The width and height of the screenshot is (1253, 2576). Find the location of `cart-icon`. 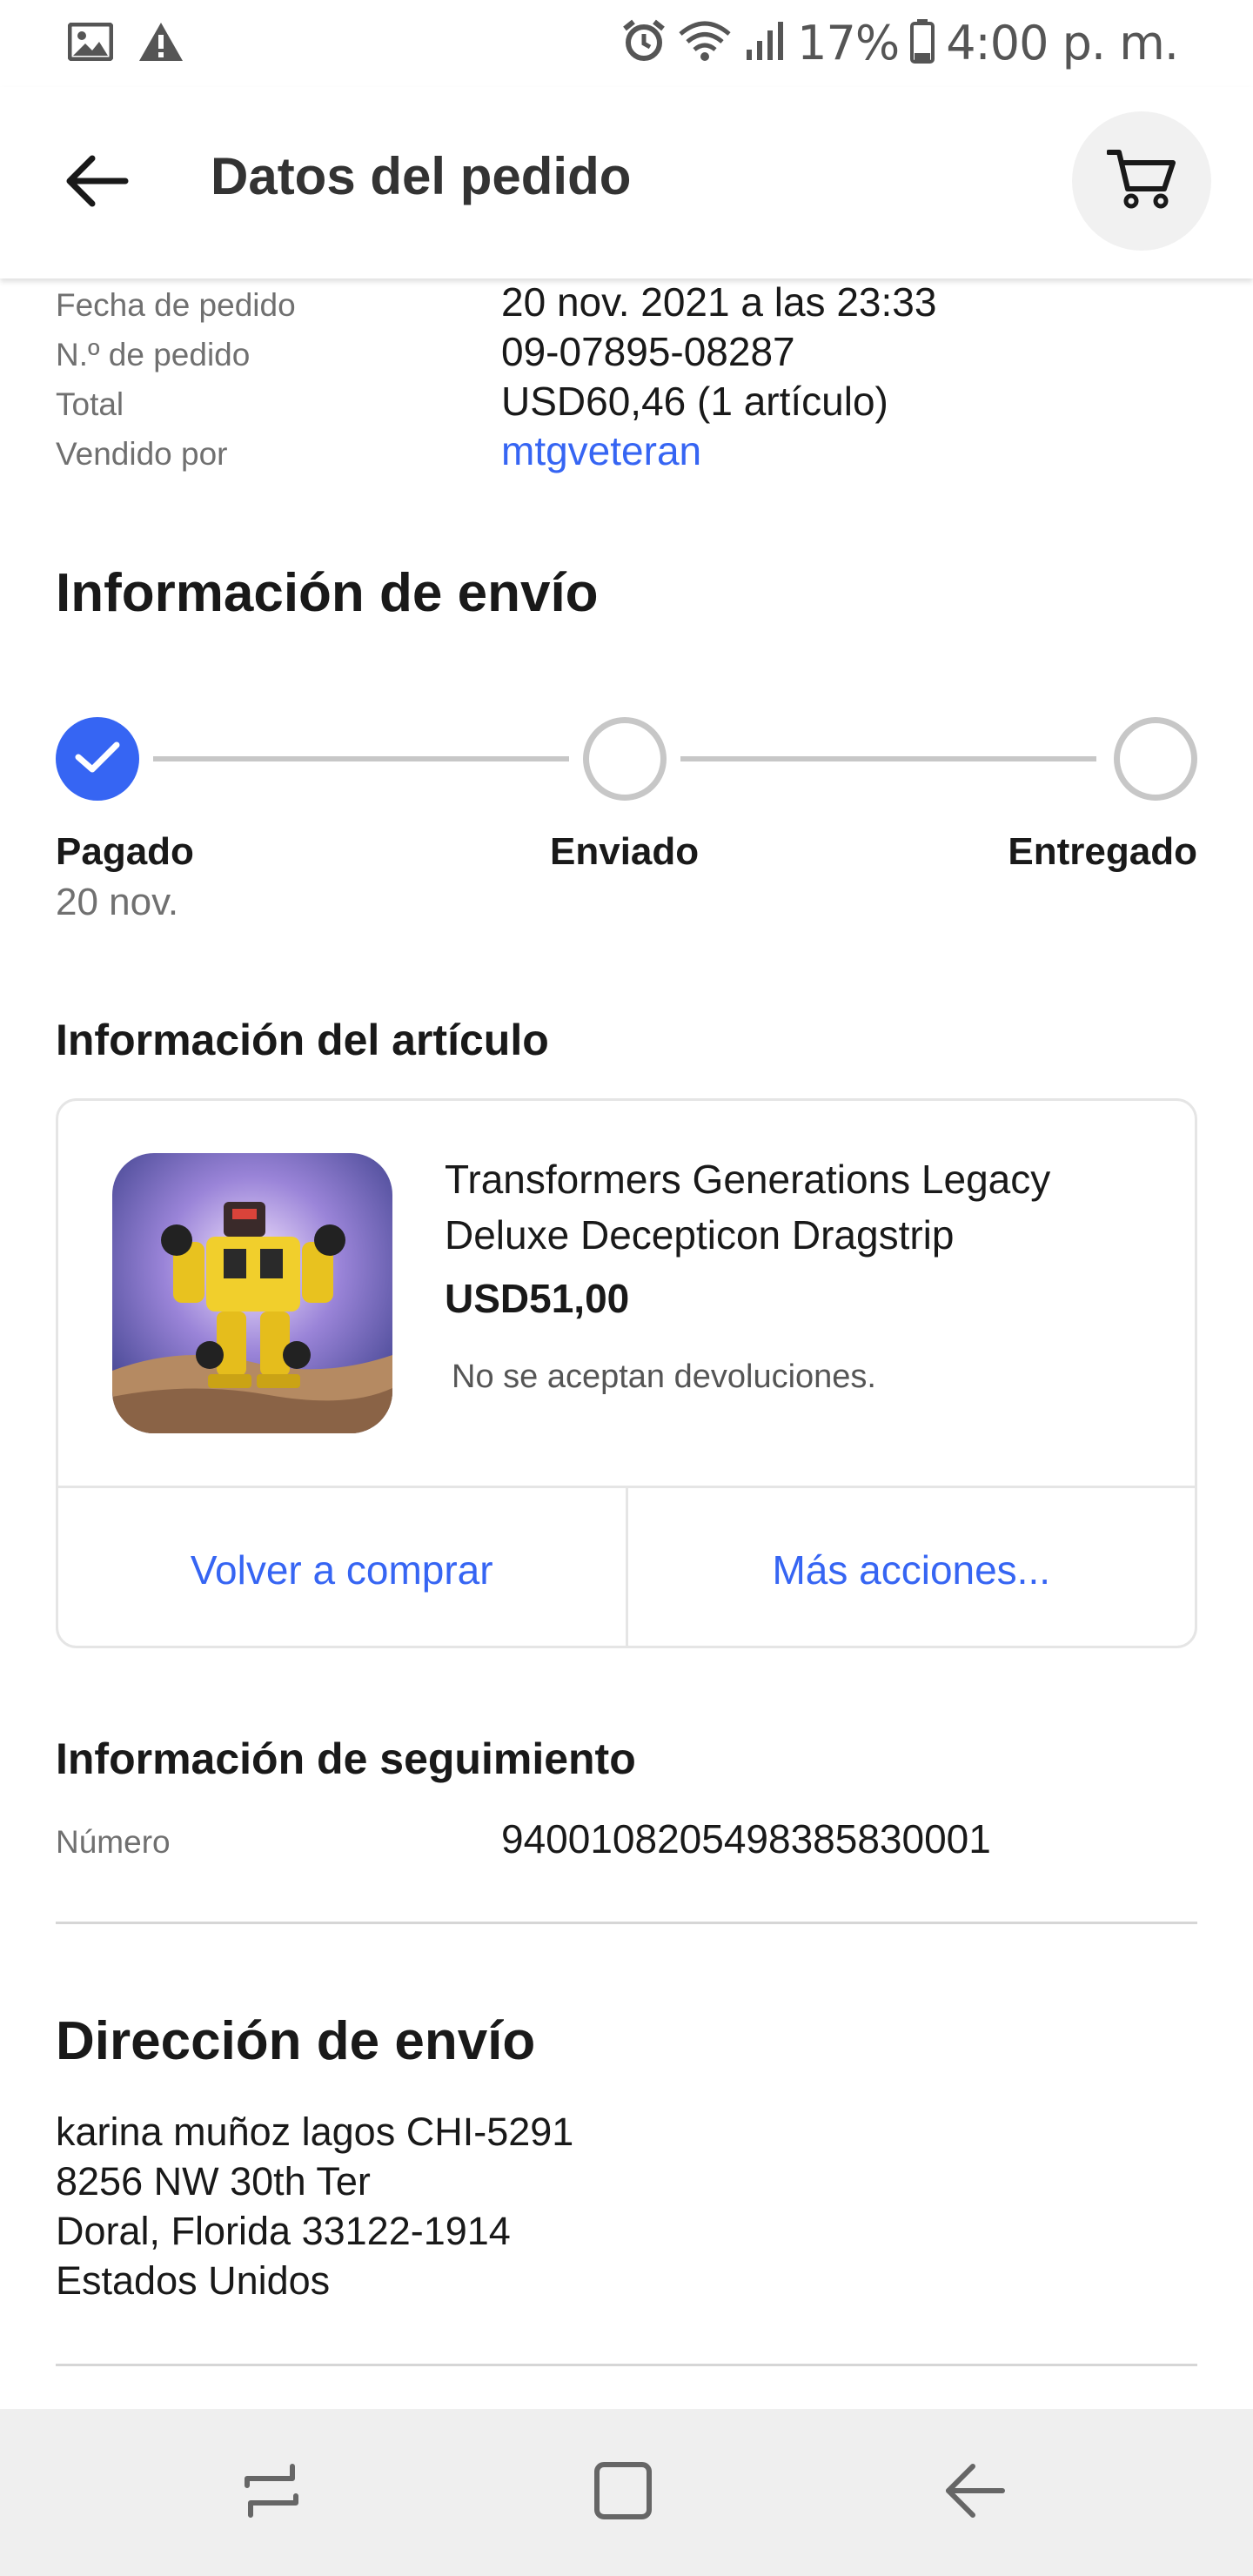

cart-icon is located at coordinates (1141, 181).